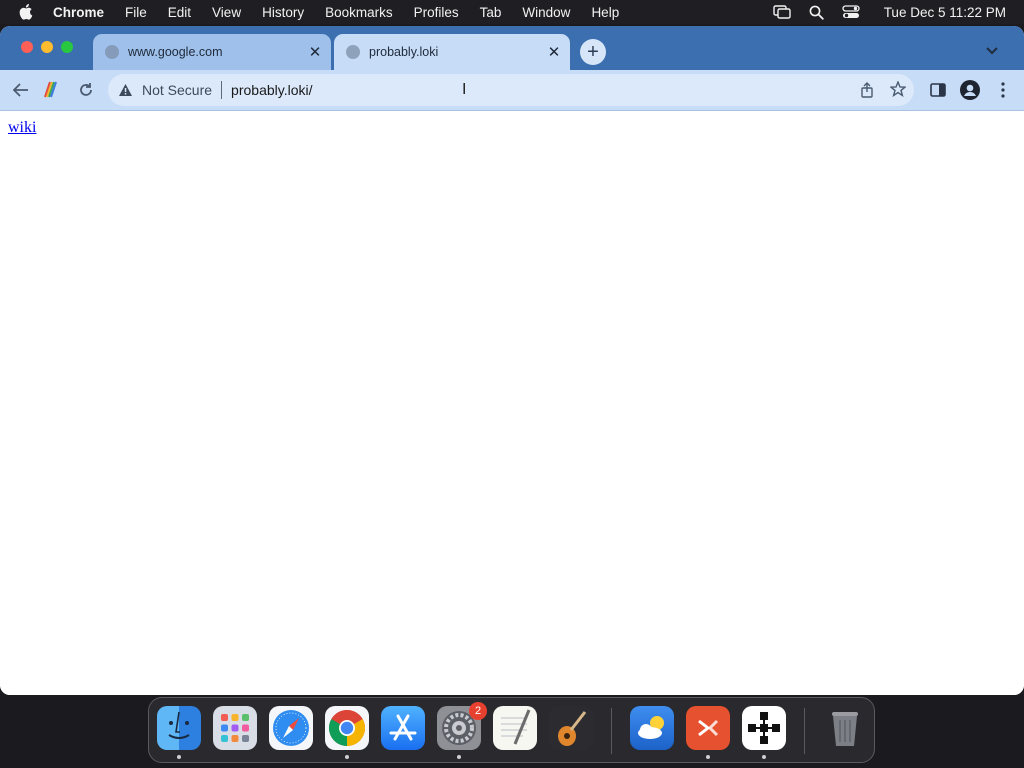  I want to click on new-tab-button: +, so click(593, 52).